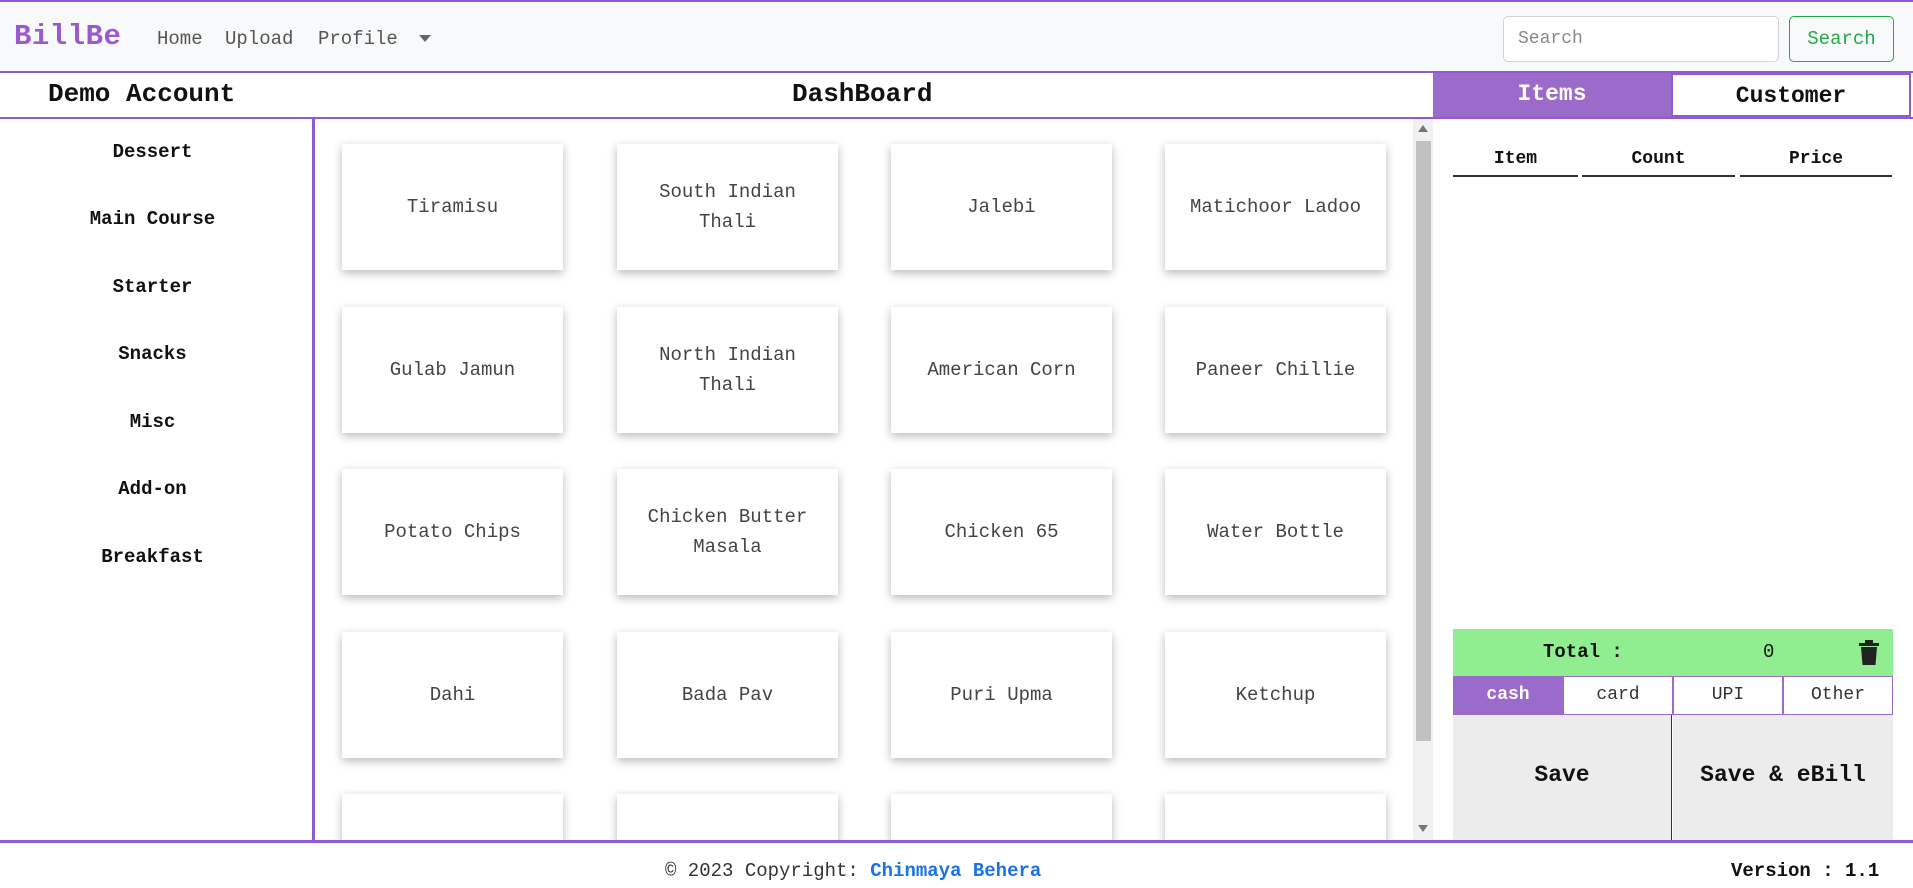 Image resolution: width=1913 pixels, height=888 pixels. I want to click on menu-item-card: Chicken Butter Masala, so click(727, 532).